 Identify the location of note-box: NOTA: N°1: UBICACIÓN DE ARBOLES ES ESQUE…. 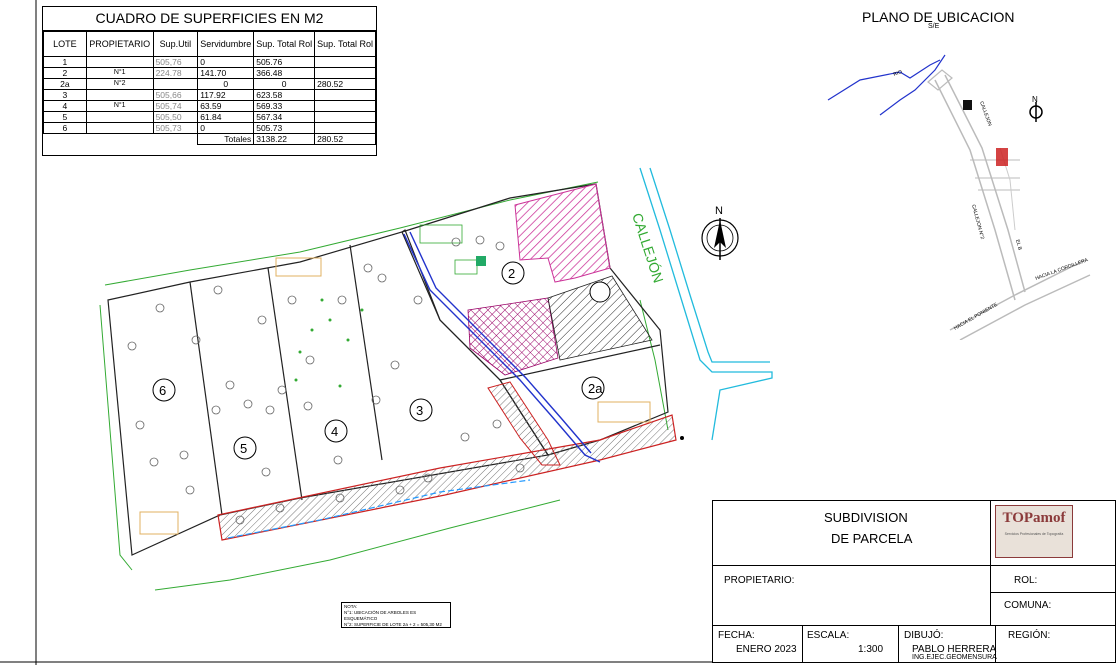
(396, 615).